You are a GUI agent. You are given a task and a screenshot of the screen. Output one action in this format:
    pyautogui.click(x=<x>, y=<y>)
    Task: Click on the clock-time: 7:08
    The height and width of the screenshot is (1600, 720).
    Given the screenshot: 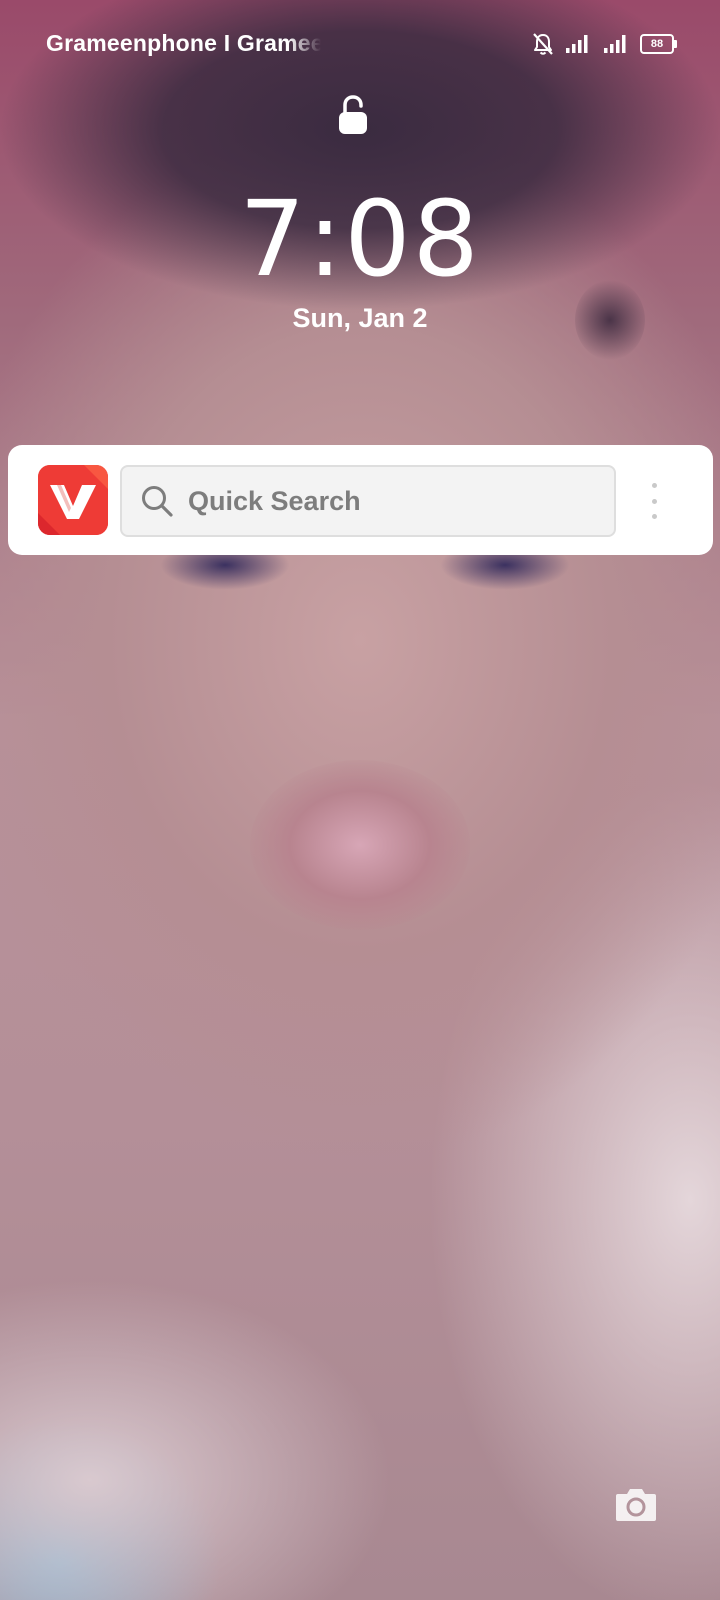 What is the action you would take?
    pyautogui.click(x=360, y=239)
    